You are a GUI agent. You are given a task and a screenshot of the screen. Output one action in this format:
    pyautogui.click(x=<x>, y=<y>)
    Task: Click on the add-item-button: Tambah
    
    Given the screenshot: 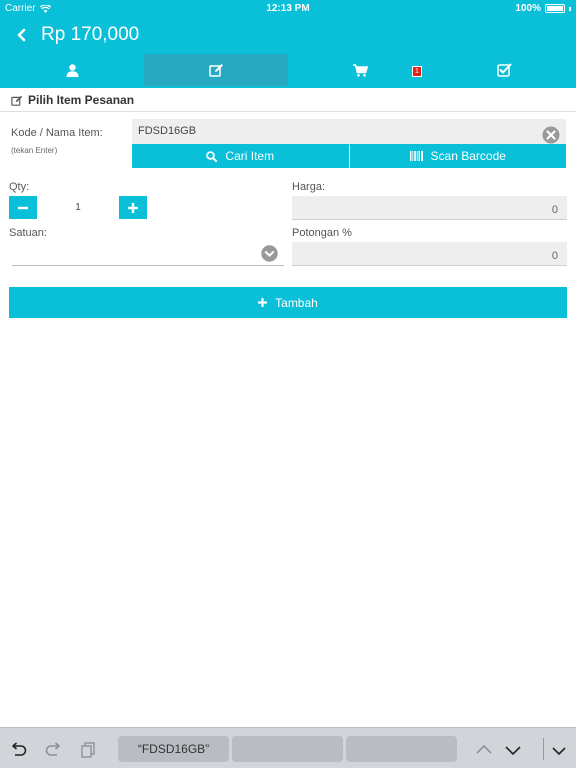 What is the action you would take?
    pyautogui.click(x=288, y=302)
    